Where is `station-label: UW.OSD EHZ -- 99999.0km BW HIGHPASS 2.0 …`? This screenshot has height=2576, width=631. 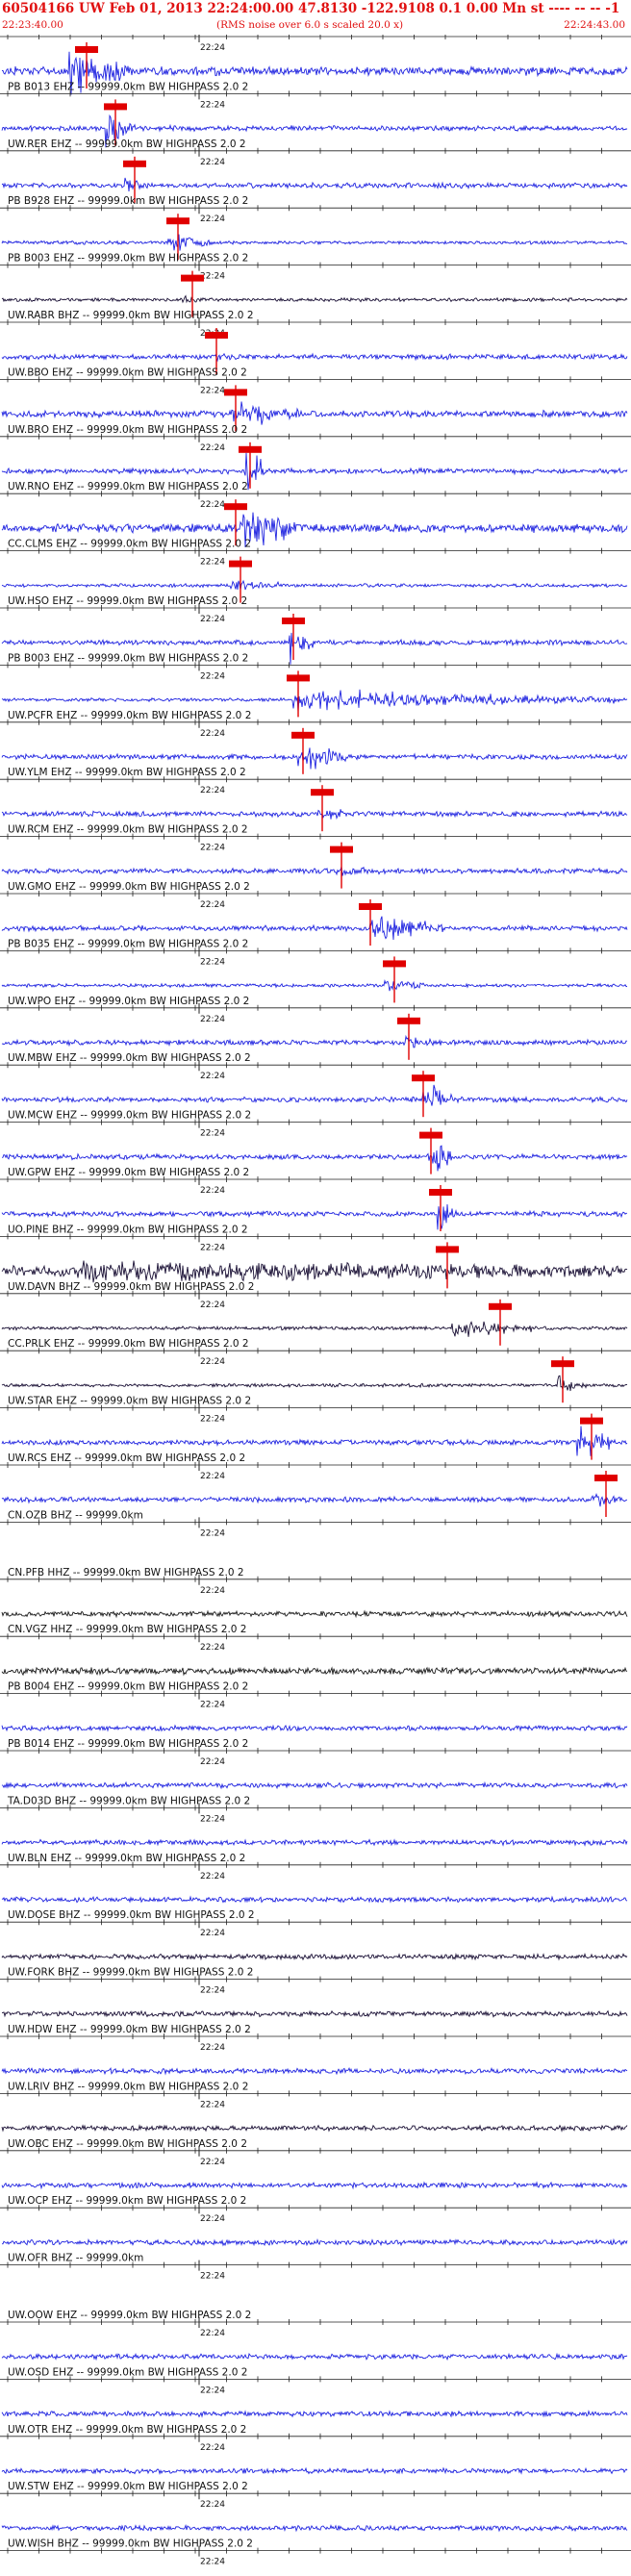 station-label: UW.OSD EHZ -- 99999.0km BW HIGHPASS 2.0 … is located at coordinates (127, 2372).